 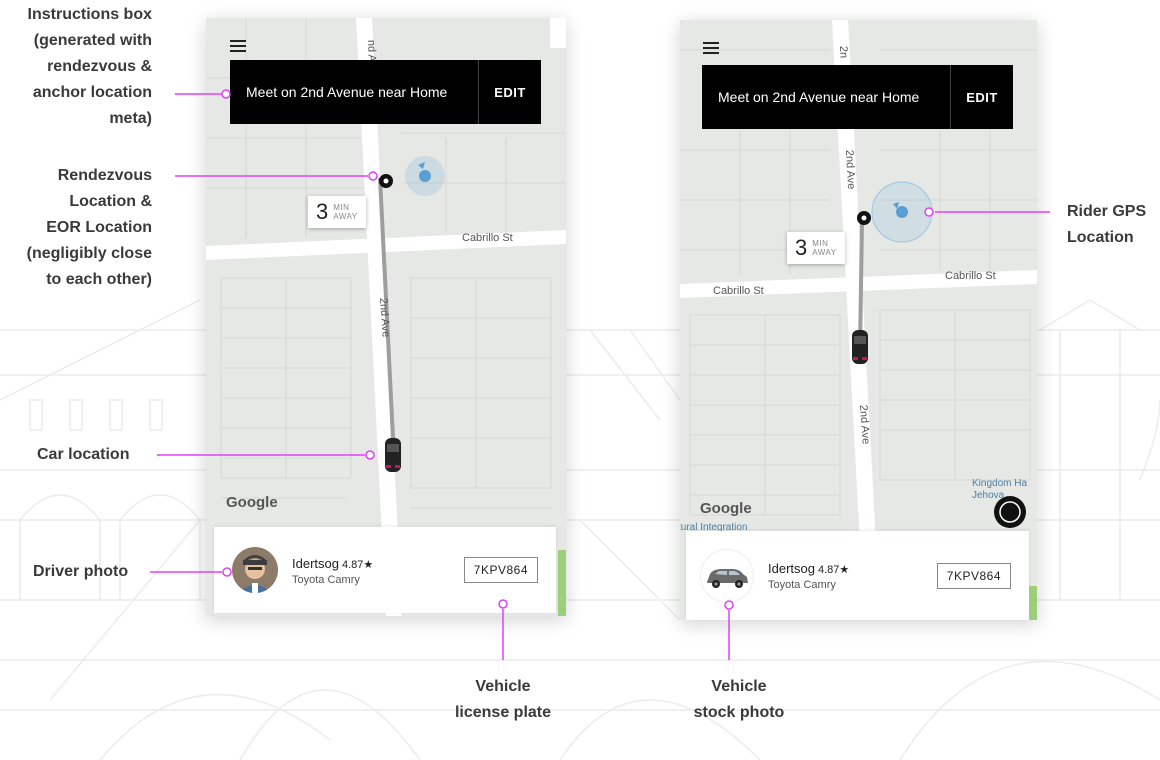 I want to click on callout-car-location: Car location, so click(x=83, y=455).